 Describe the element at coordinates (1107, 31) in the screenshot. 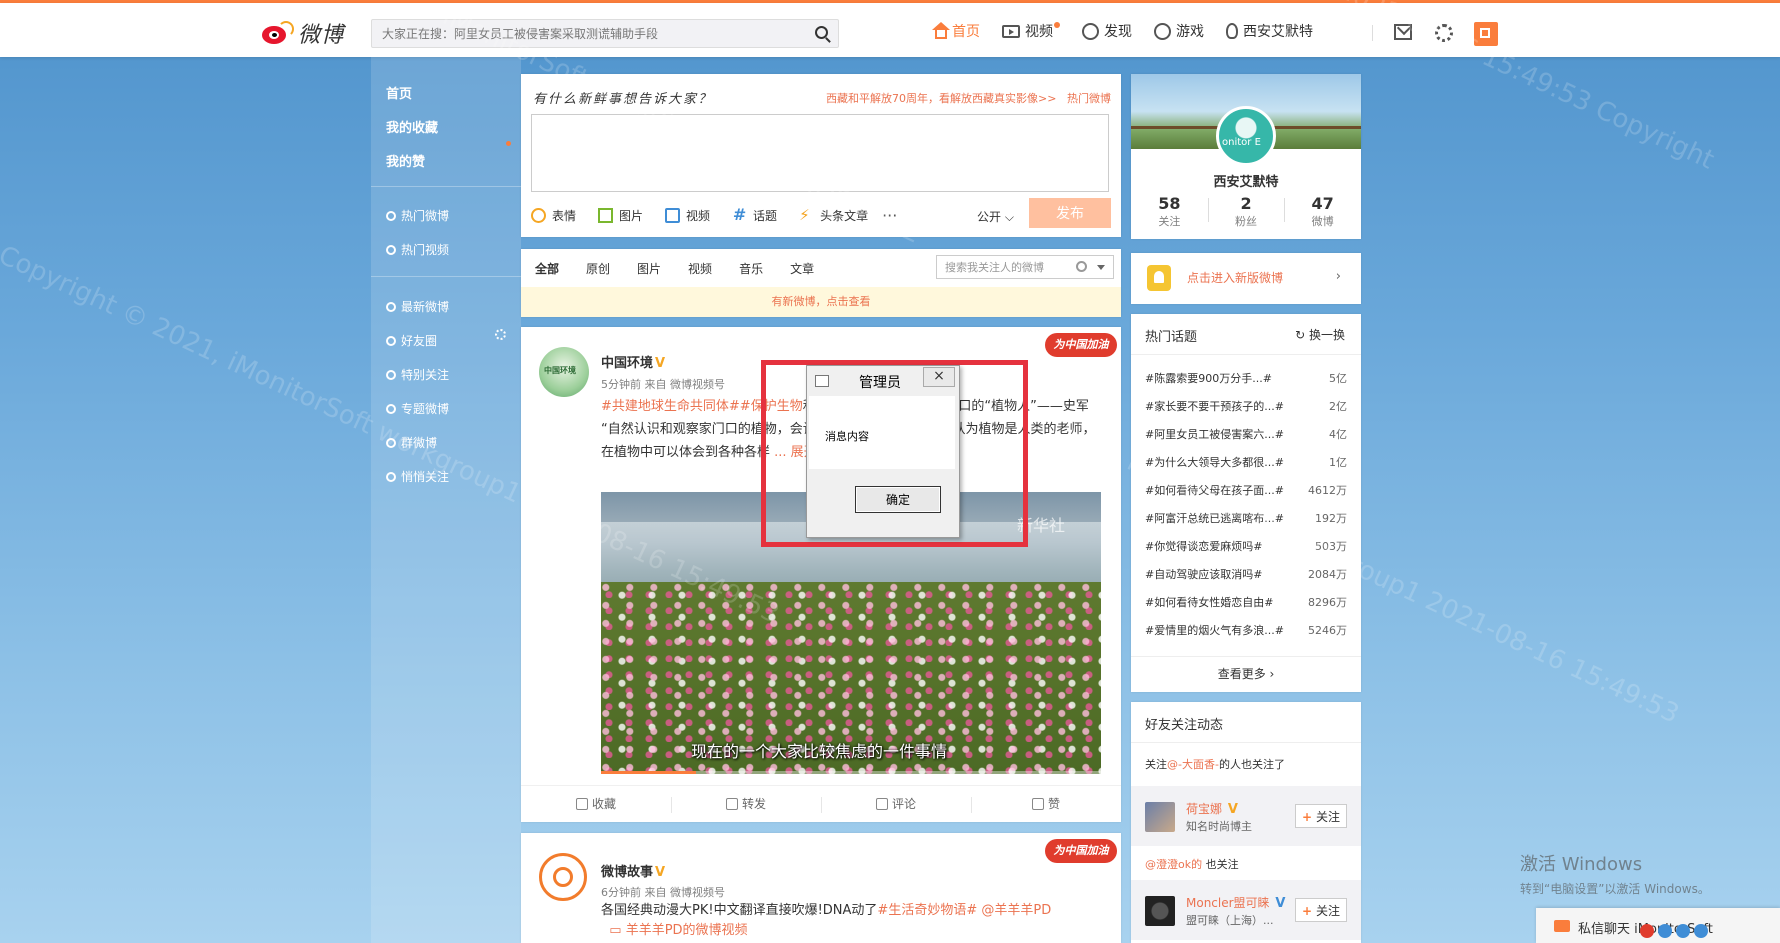

I see `nav-discover: 发现` at that location.